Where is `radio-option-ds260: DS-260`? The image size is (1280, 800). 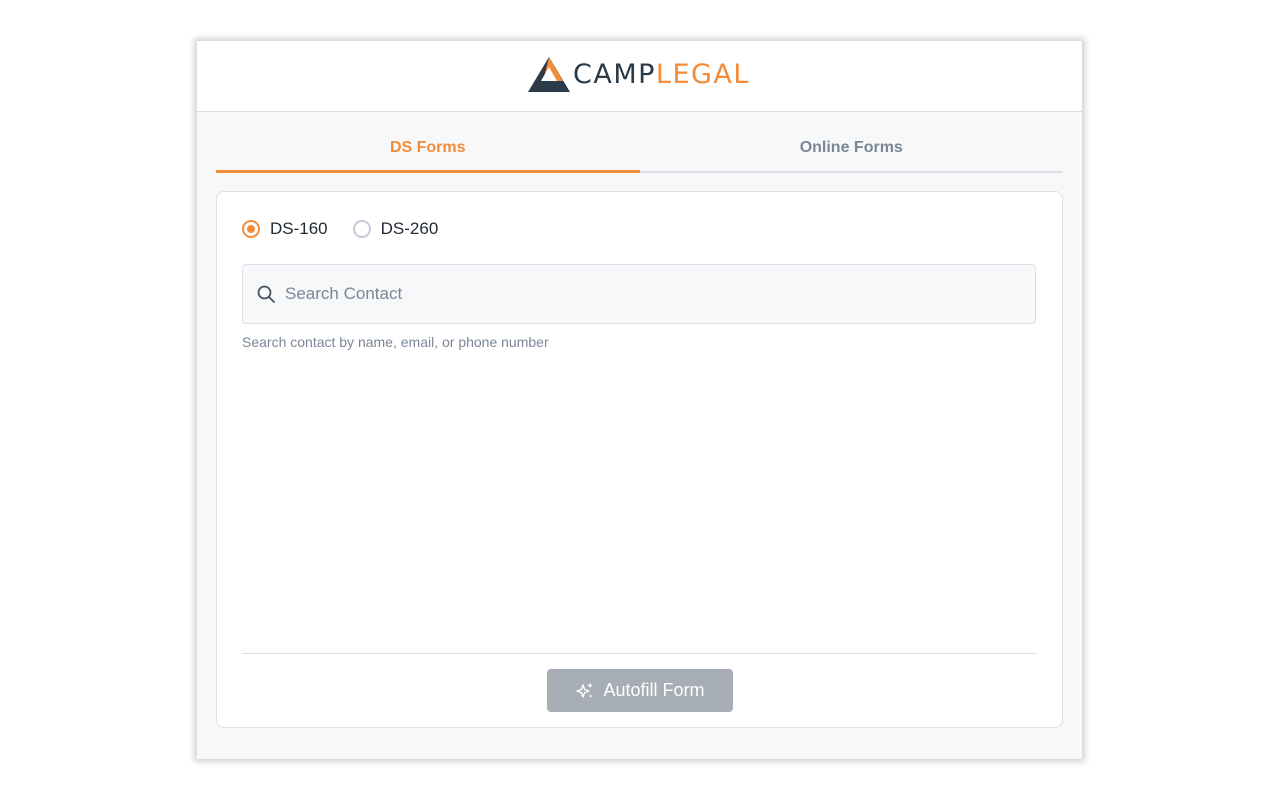 radio-option-ds260: DS-260 is located at coordinates (395, 229).